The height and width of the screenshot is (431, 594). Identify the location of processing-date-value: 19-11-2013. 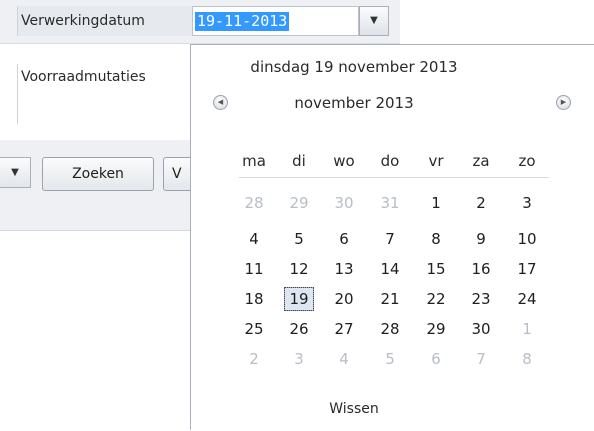
(242, 21).